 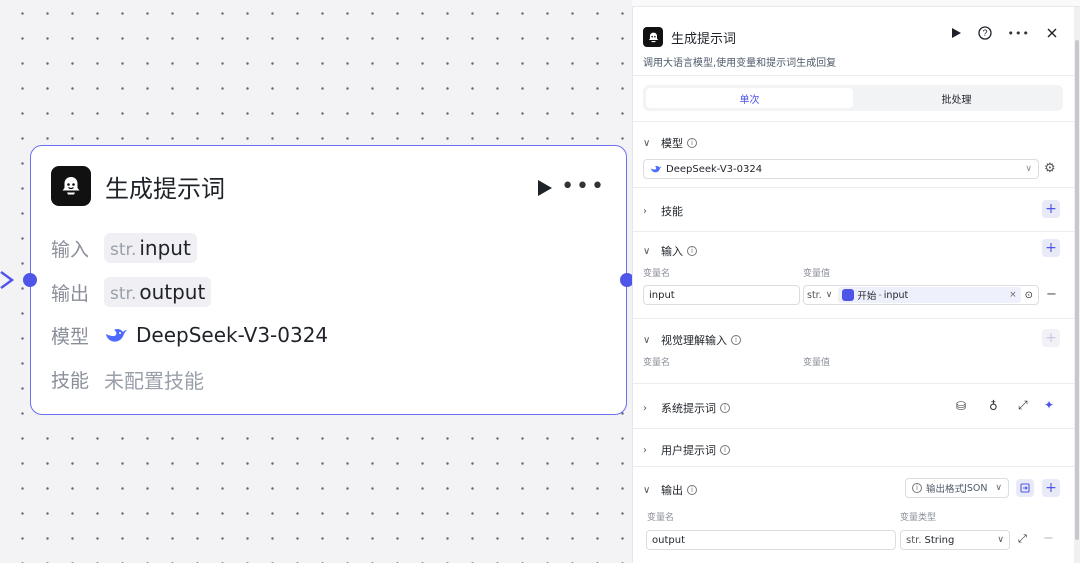 What do you see at coordinates (653, 37) in the screenshot?
I see `llm-logo-icon` at bounding box center [653, 37].